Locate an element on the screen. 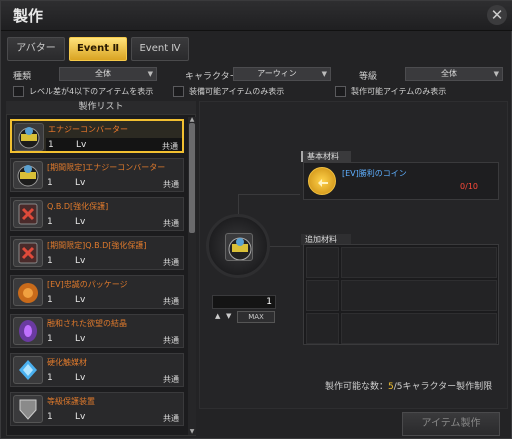 The width and height of the screenshot is (512, 439). tab-event-2: Event Ⅱ is located at coordinates (98, 49).